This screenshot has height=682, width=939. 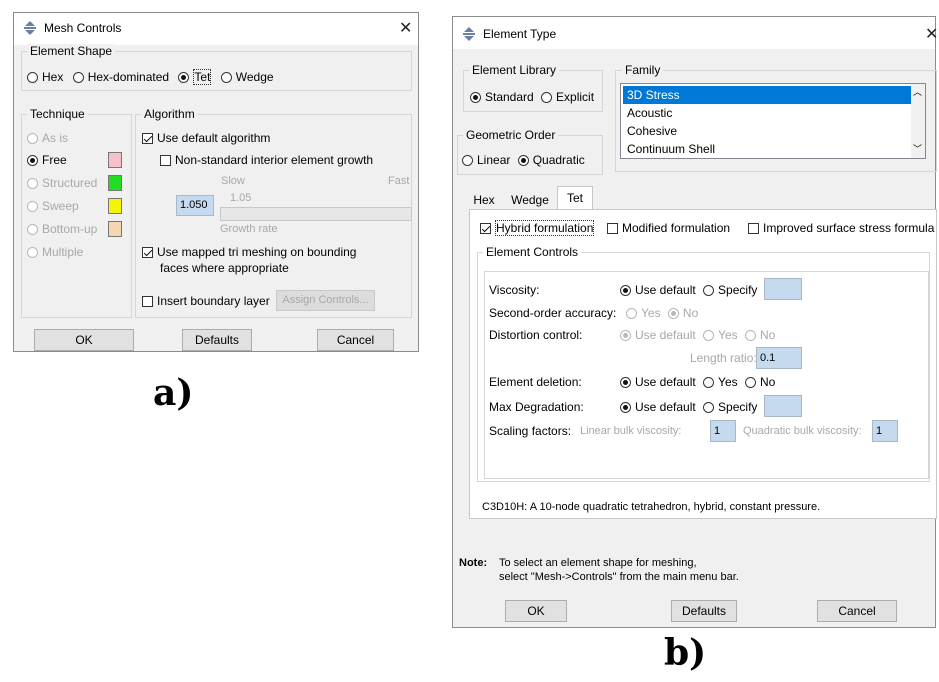 I want to click on length-ratio-field: 0.1, so click(x=779, y=358).